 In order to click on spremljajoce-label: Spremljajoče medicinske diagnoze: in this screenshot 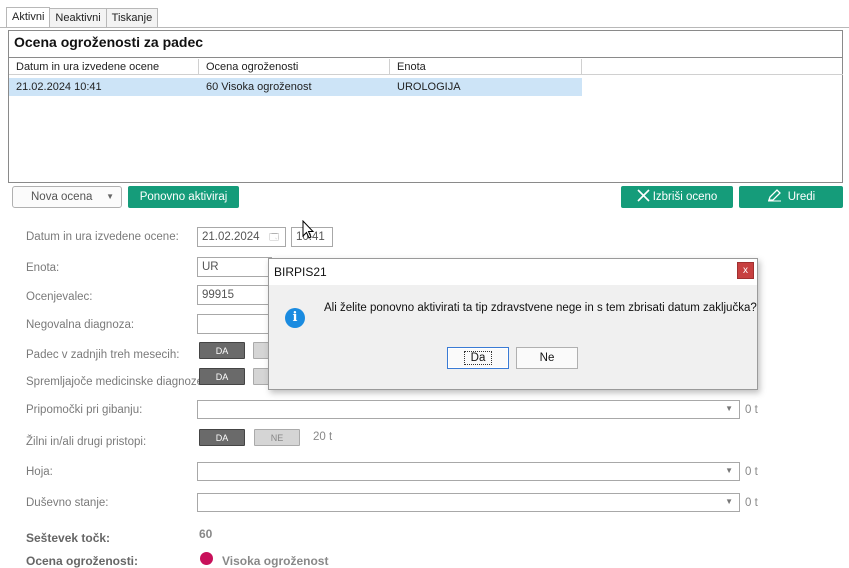, I will do `click(116, 382)`.